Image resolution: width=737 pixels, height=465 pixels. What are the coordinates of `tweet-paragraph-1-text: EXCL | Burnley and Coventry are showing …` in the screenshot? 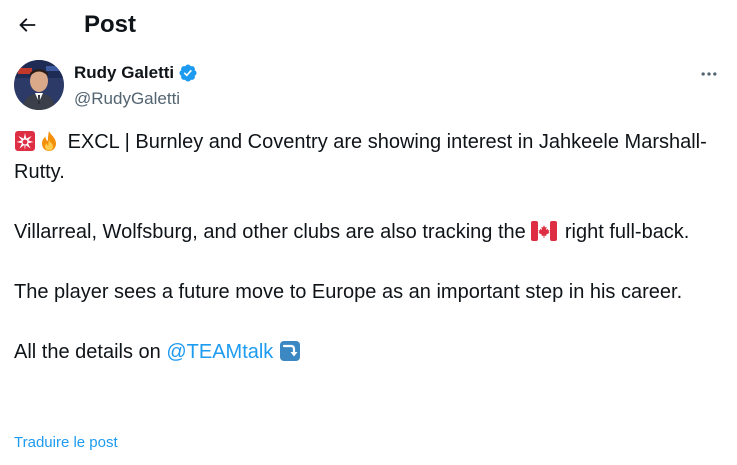 It's located at (360, 157).